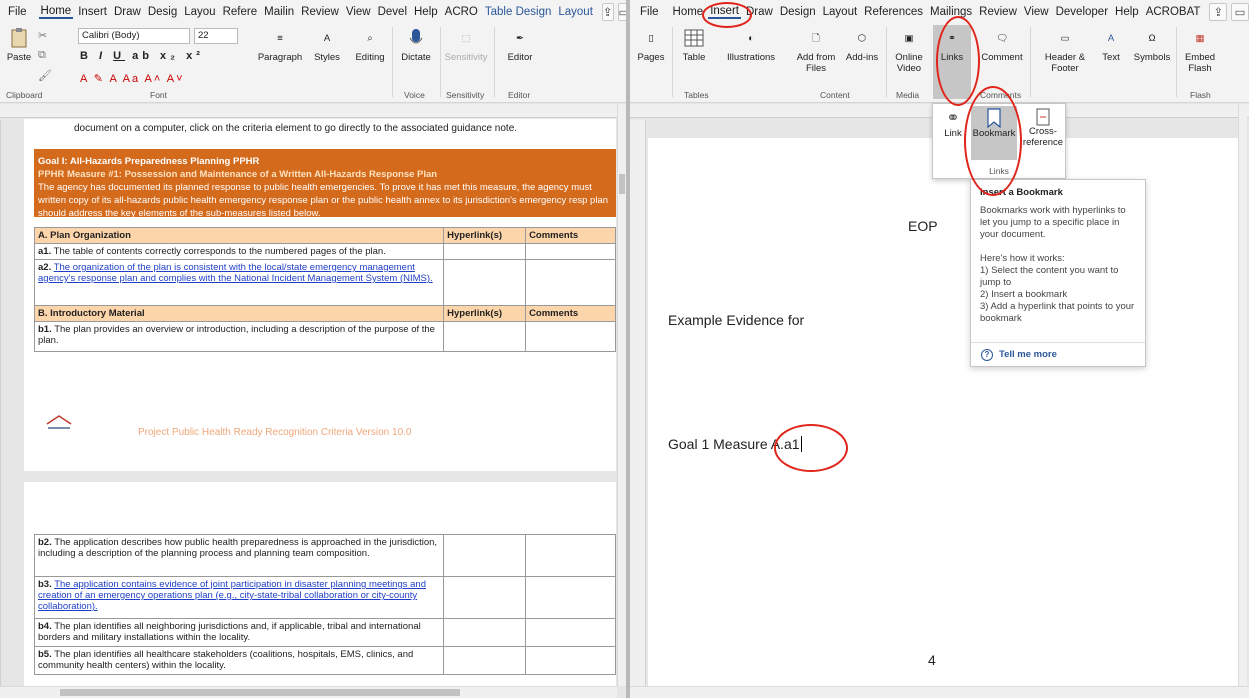 The width and height of the screenshot is (1249, 698). What do you see at coordinates (575, 12) in the screenshot?
I see `tab-table-layout: Layout` at bounding box center [575, 12].